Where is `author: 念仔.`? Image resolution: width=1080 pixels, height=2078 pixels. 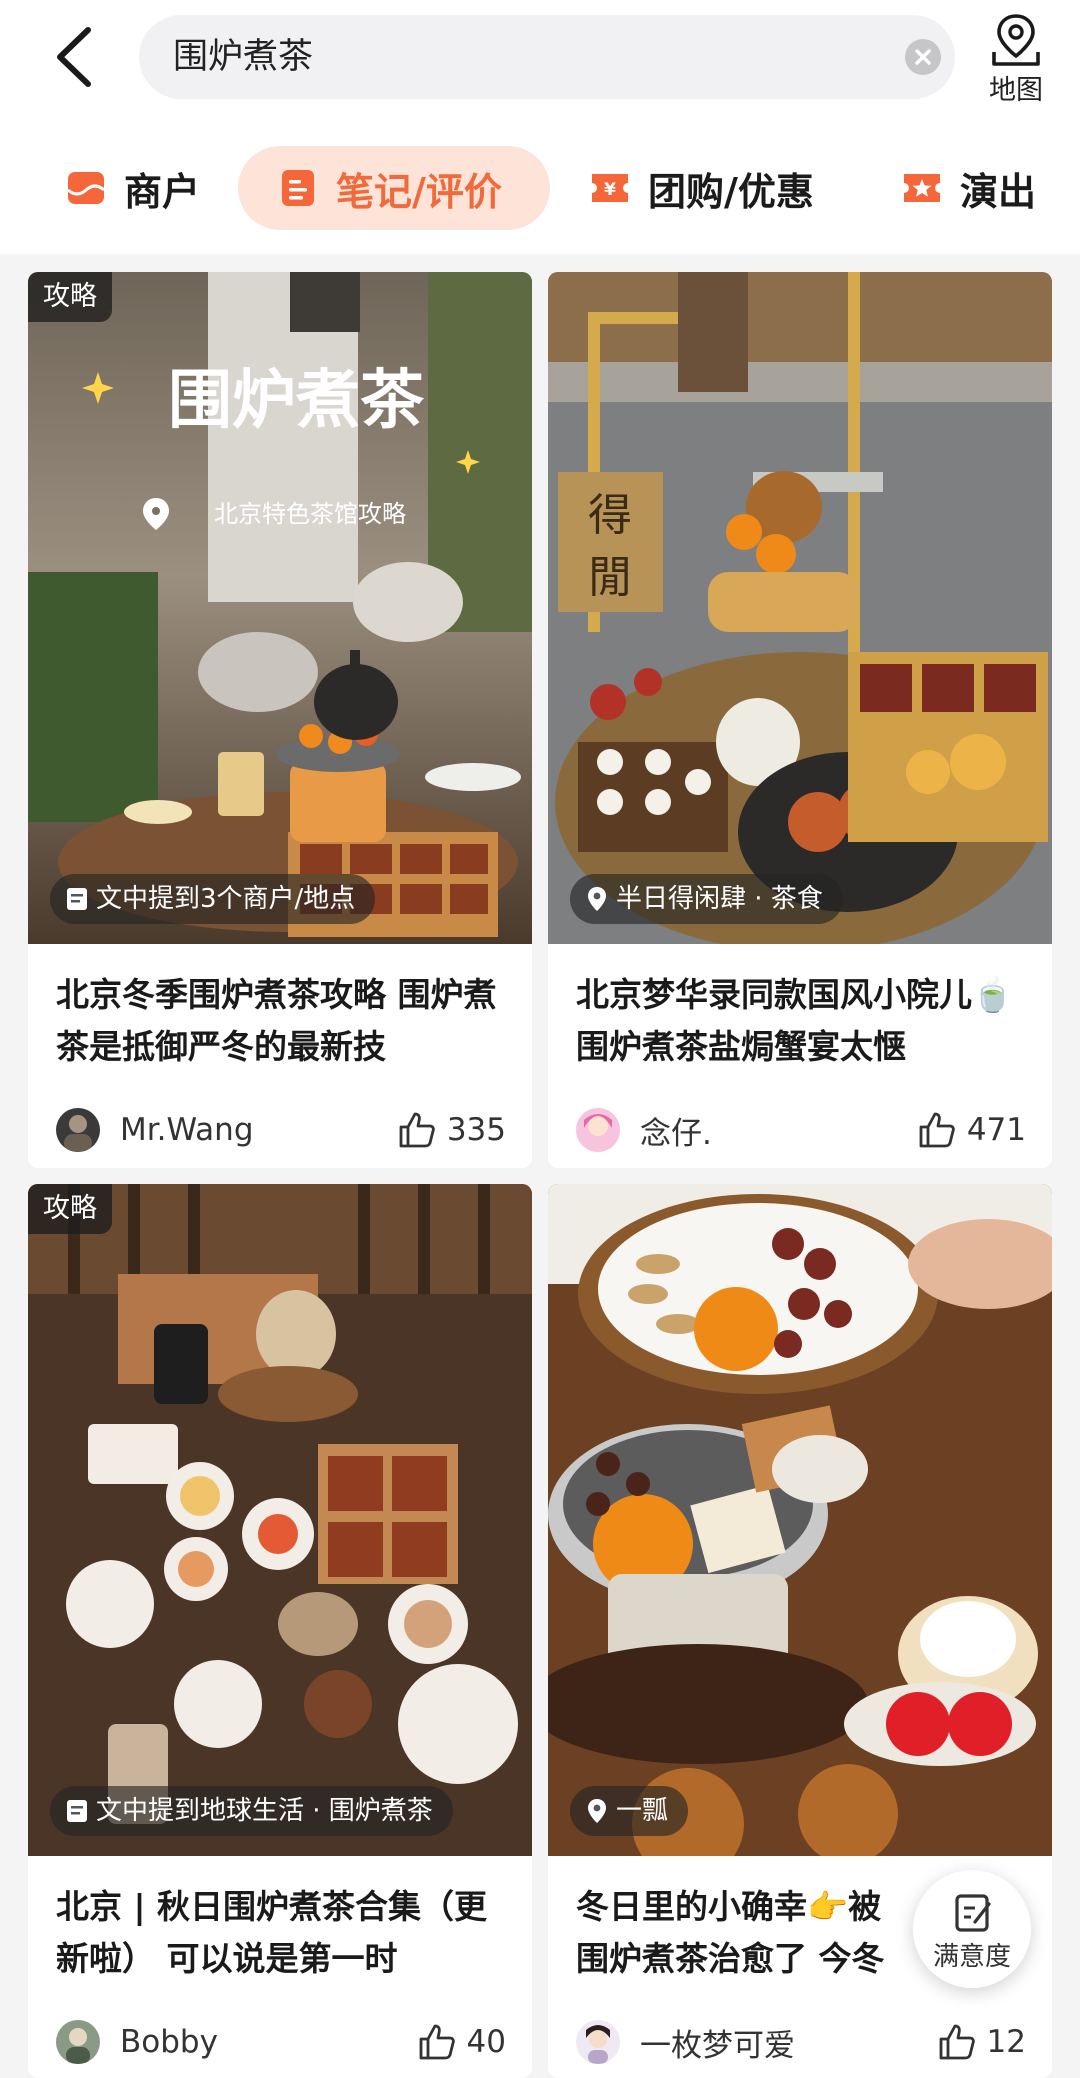
author: 念仔. is located at coordinates (644, 1130).